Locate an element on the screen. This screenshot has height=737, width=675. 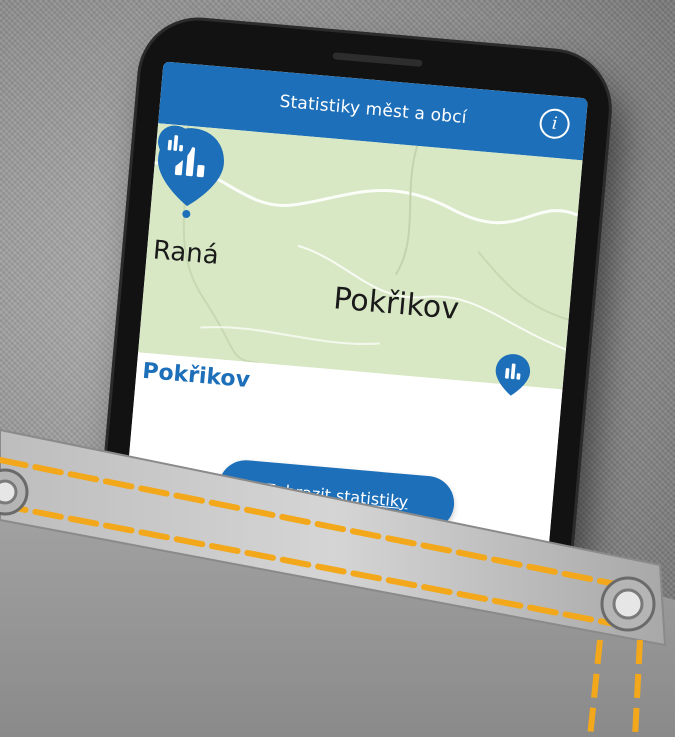
rivet-icon is located at coordinates (628, 604).